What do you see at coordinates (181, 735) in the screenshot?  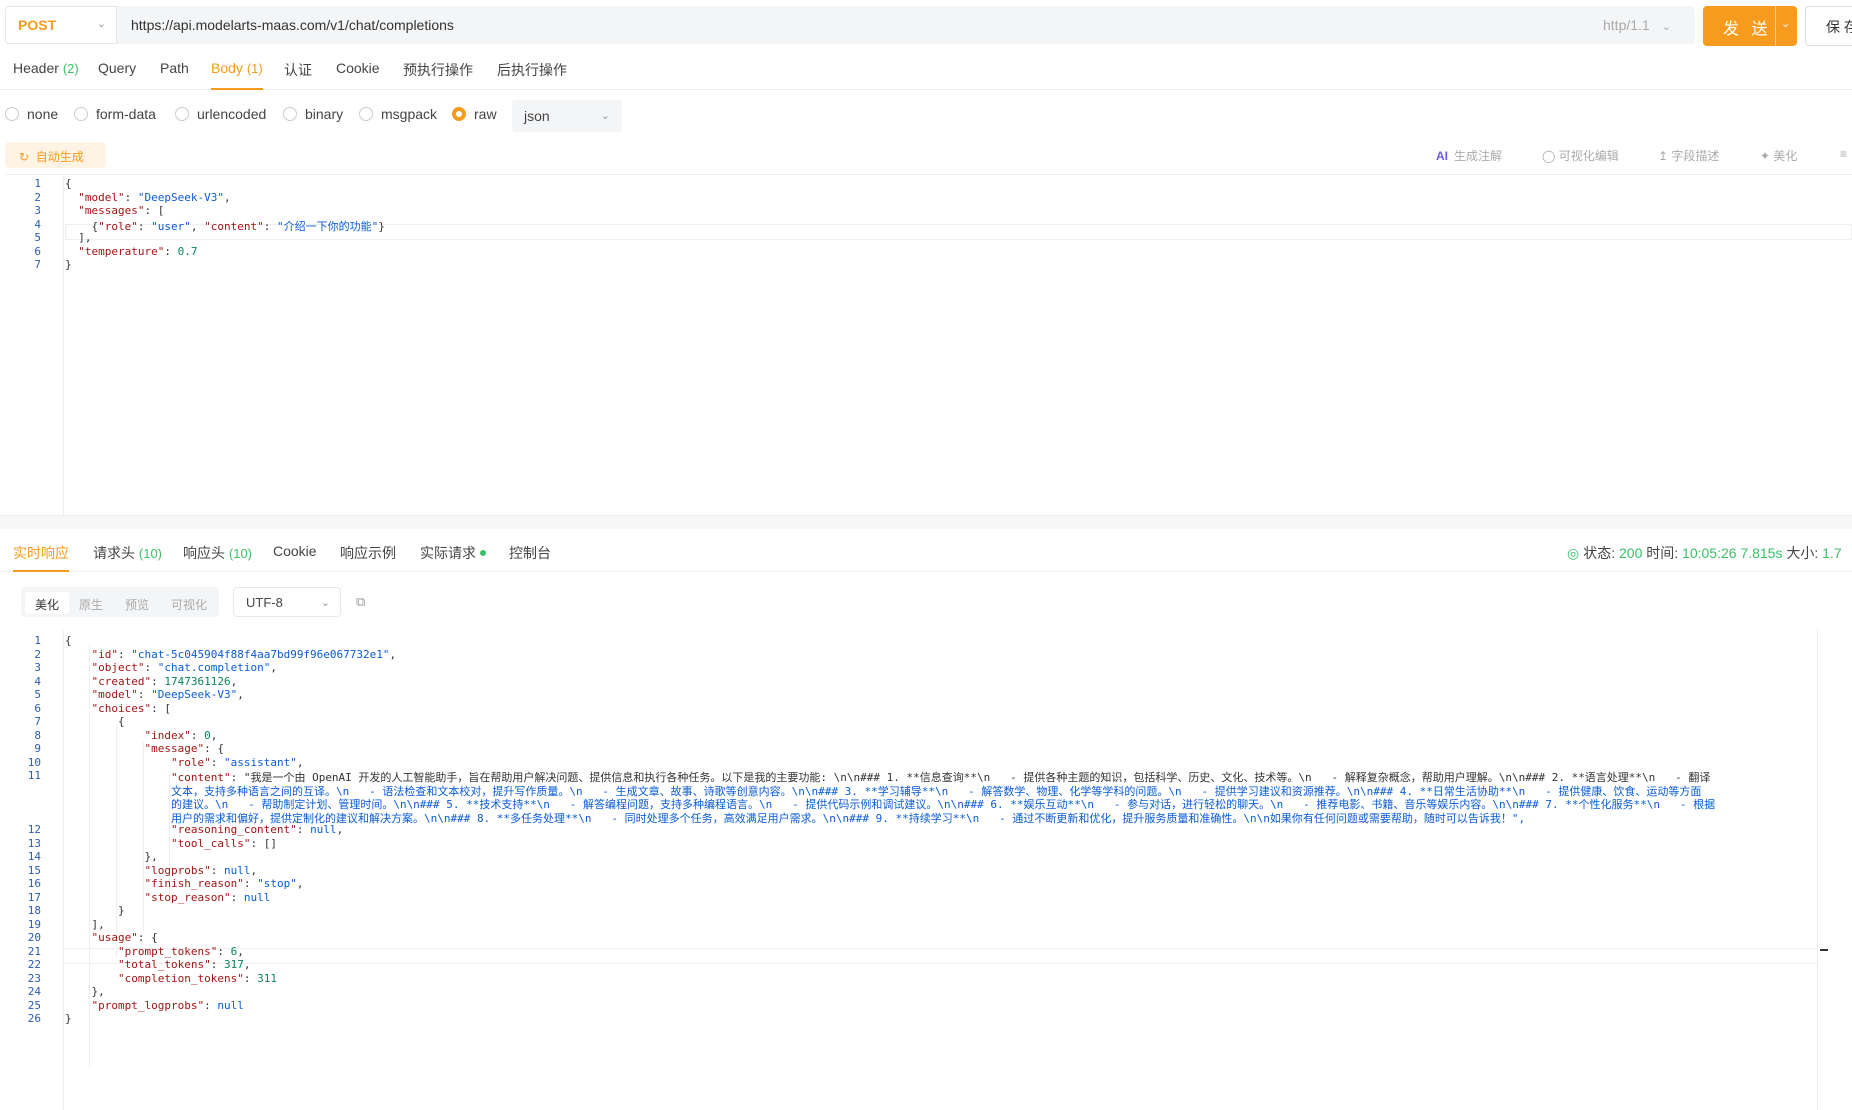 I see `code-line: "index": 0,` at bounding box center [181, 735].